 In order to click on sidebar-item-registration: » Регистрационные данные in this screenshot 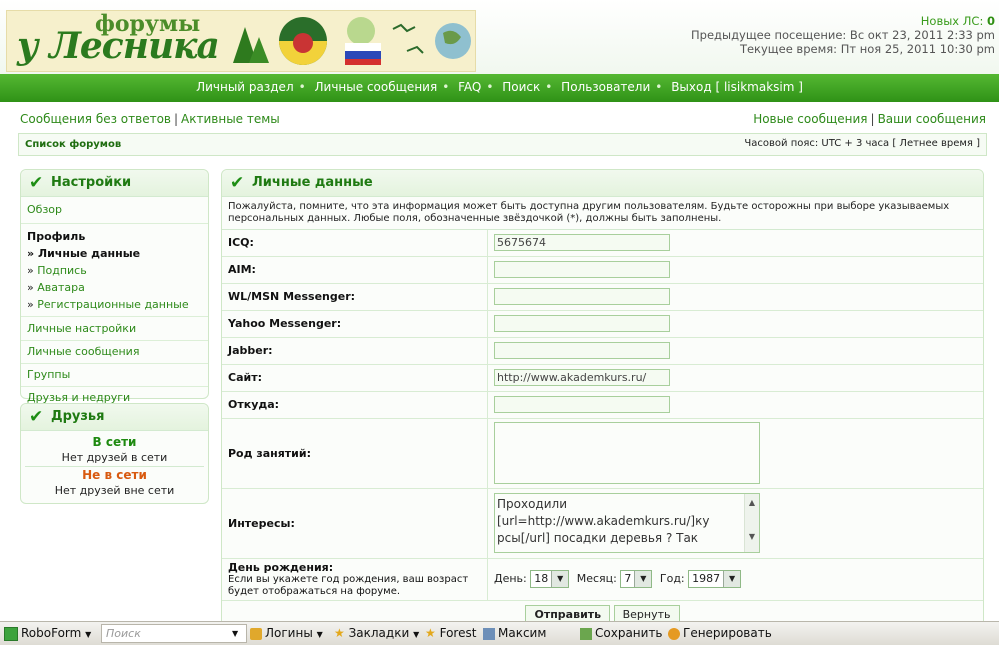, I will do `click(114, 304)`.